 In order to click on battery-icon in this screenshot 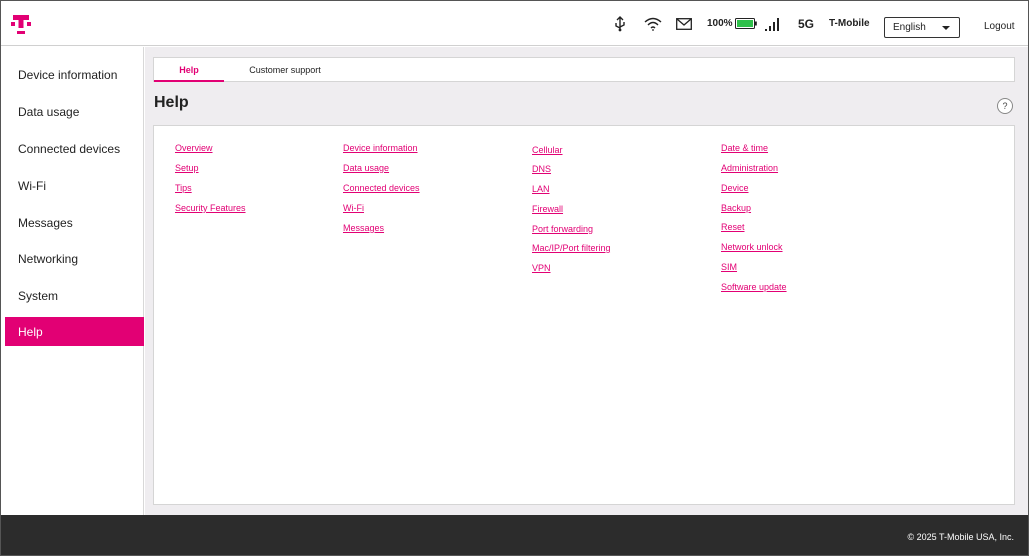, I will do `click(746, 23)`.